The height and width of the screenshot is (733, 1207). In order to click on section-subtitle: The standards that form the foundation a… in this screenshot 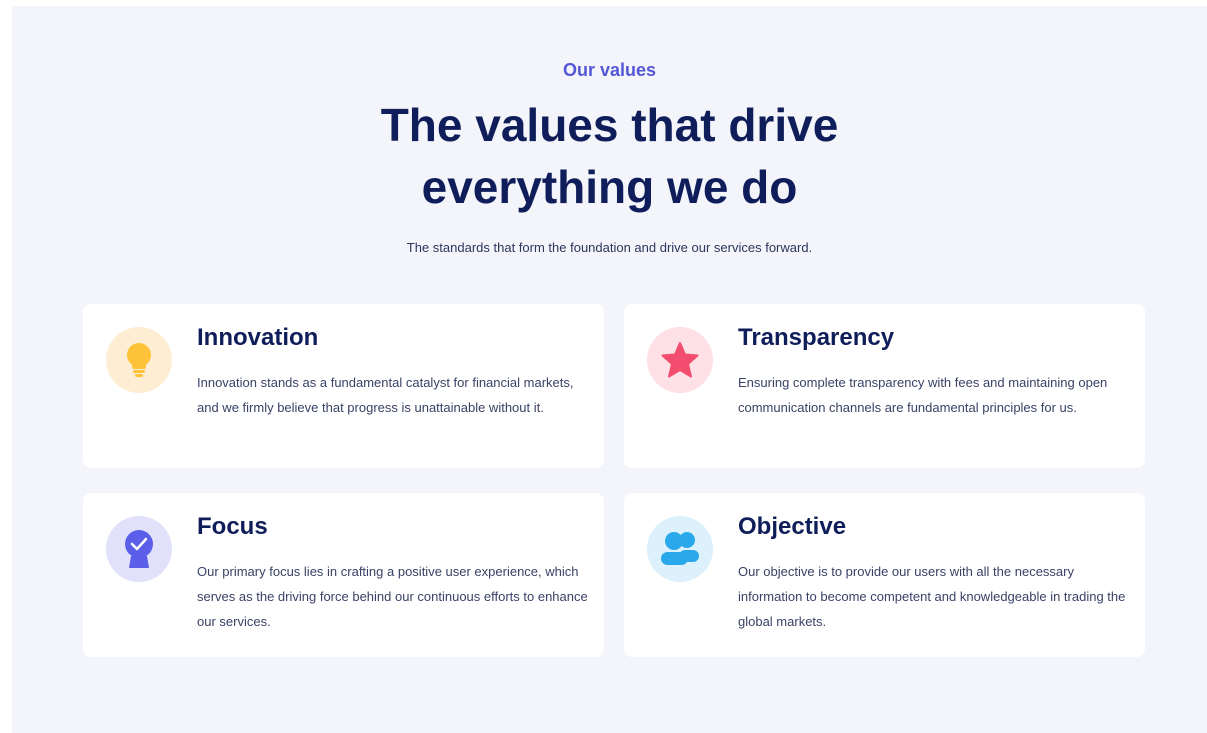, I will do `click(609, 247)`.